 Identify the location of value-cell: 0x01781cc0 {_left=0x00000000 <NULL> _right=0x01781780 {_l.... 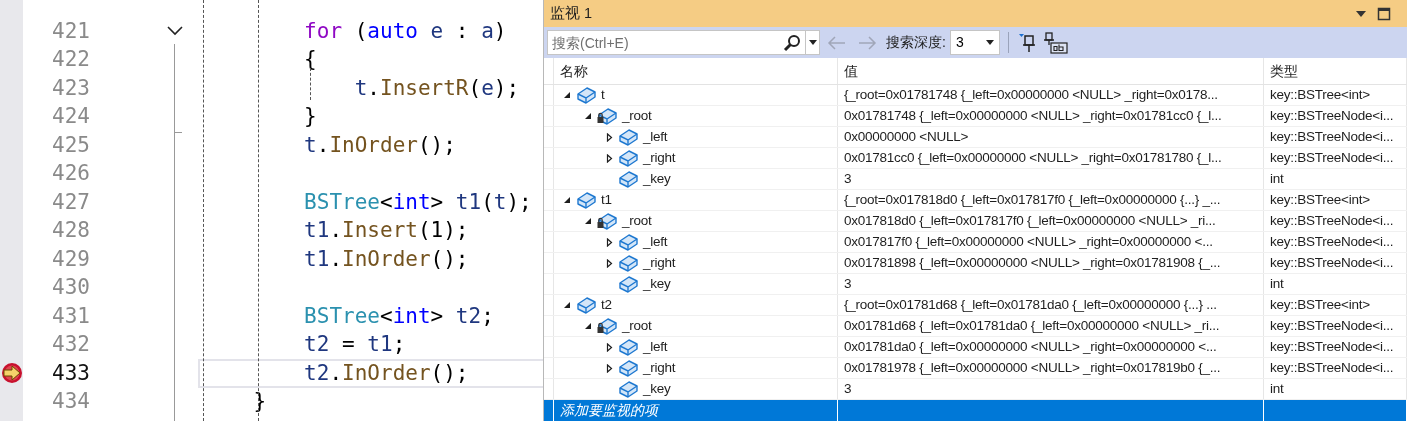
(1051, 158).